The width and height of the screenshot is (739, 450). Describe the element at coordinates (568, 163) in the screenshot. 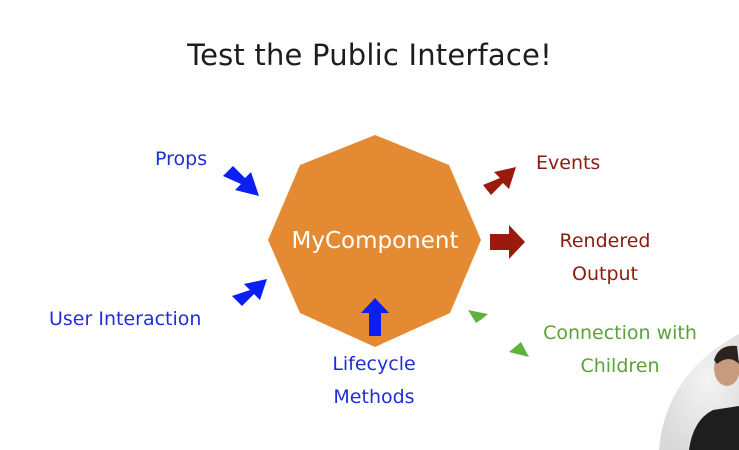

I see `events-label: Events` at that location.